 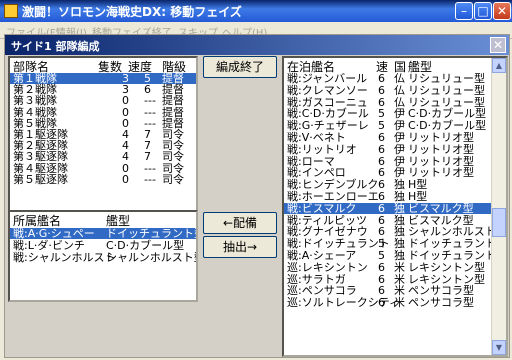 What do you see at coordinates (257, 45) in the screenshot?
I see `dialog-title-bar: サイド1 部隊編成 ✕` at bounding box center [257, 45].